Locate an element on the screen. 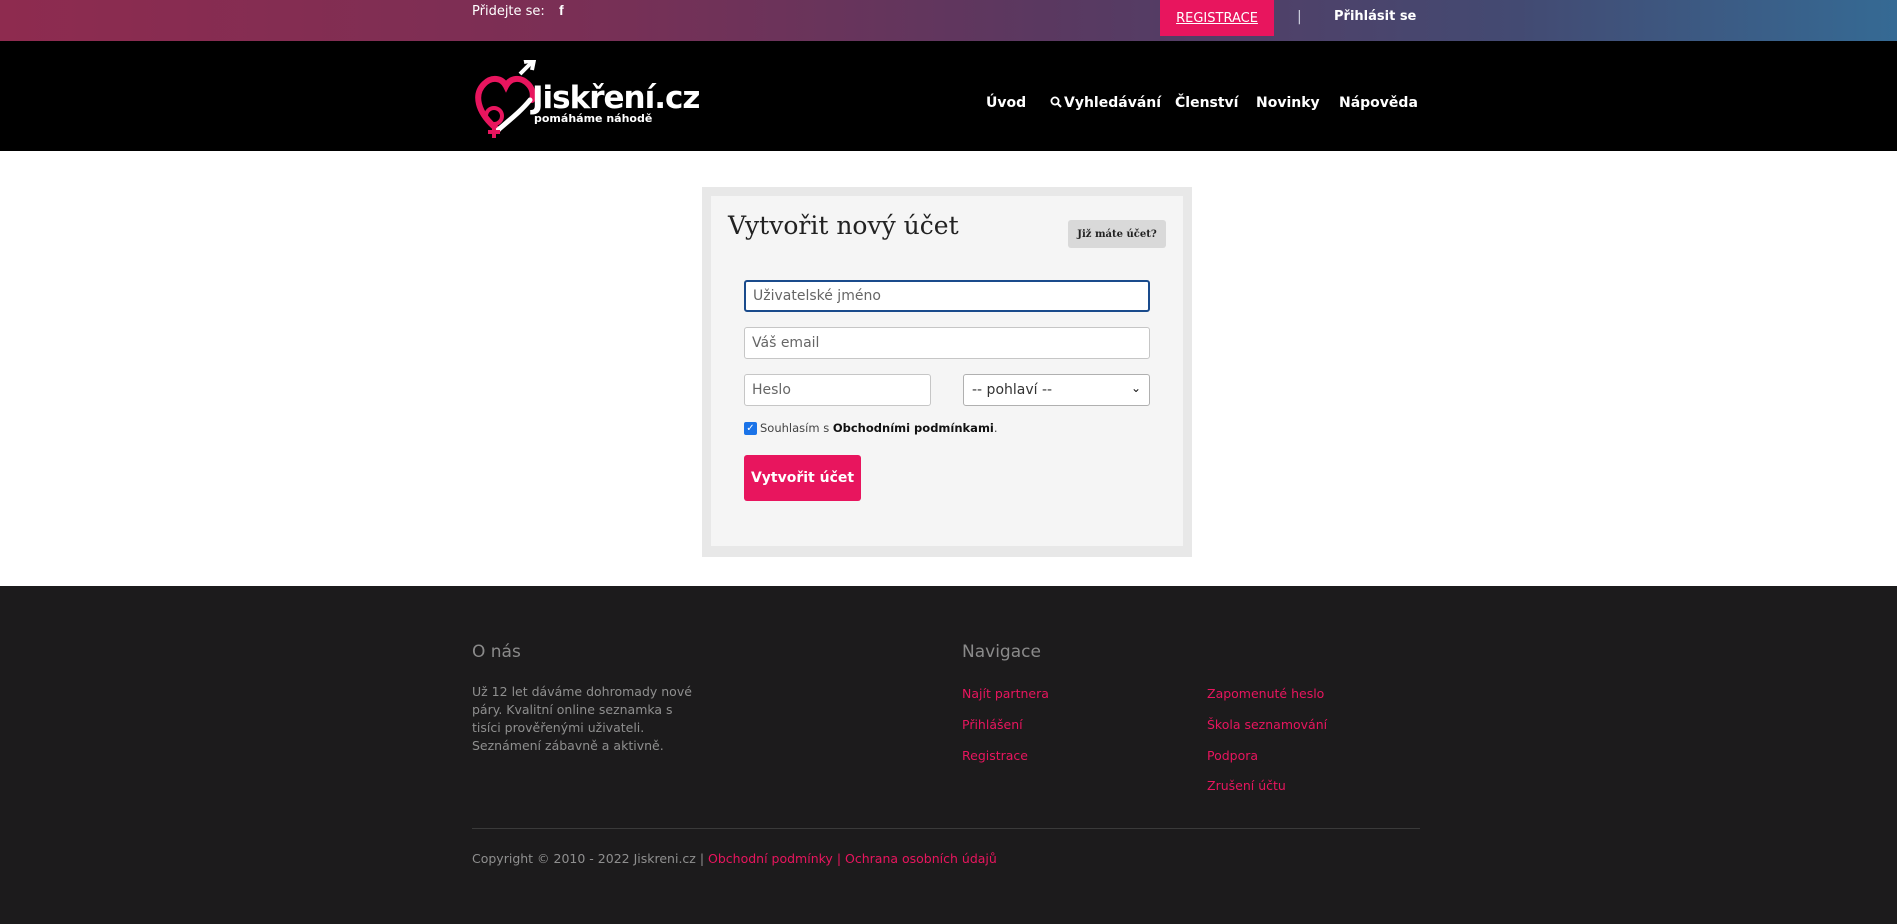 This screenshot has width=1897, height=924. search-icon is located at coordinates (1056, 102).